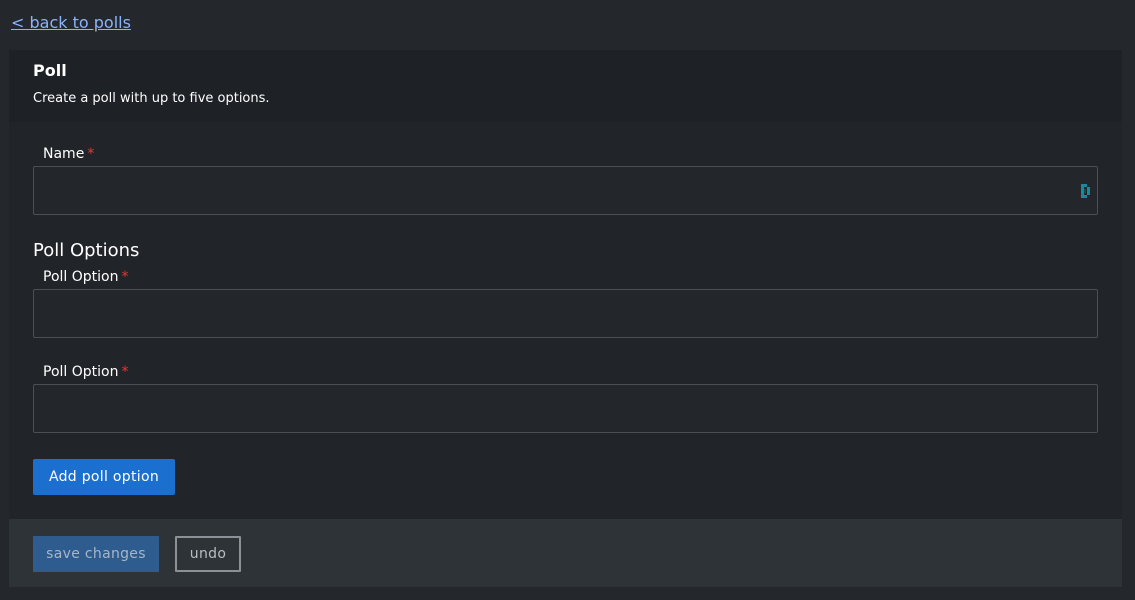 Image resolution: width=1135 pixels, height=600 pixels. Describe the element at coordinates (64, 154) in the screenshot. I see `name-label-text: Name` at that location.